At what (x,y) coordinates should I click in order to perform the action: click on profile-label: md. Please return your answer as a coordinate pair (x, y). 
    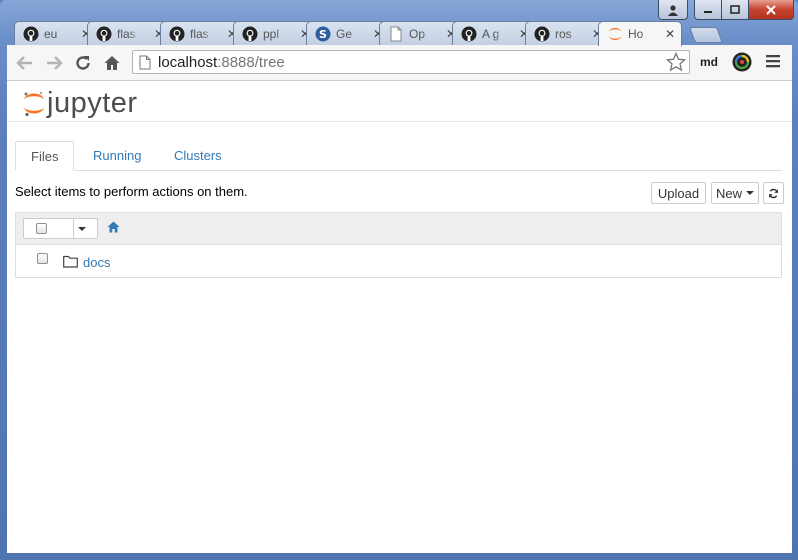
    Looking at the image, I should click on (709, 62).